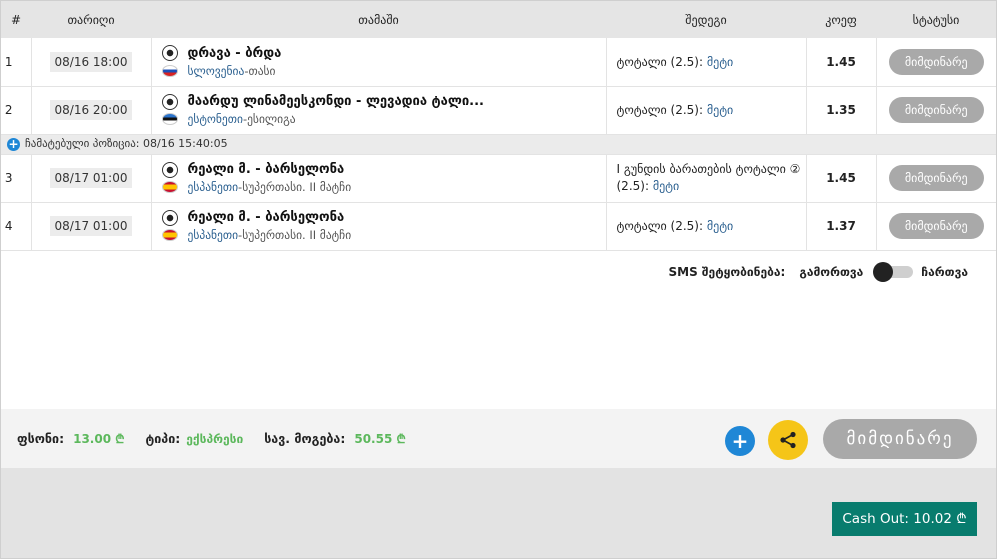 The image size is (997, 559). What do you see at coordinates (41, 438) in the screenshot?
I see `stake-label: ფსონი:` at bounding box center [41, 438].